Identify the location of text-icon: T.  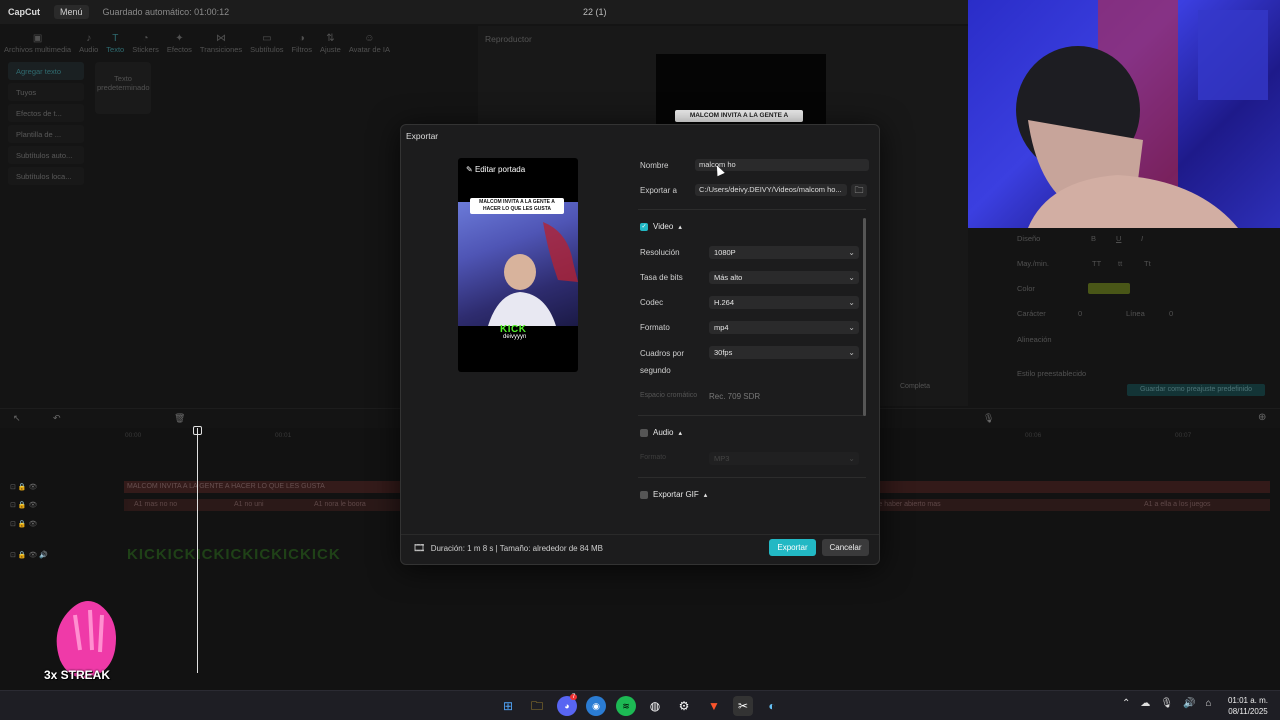
(115, 38).